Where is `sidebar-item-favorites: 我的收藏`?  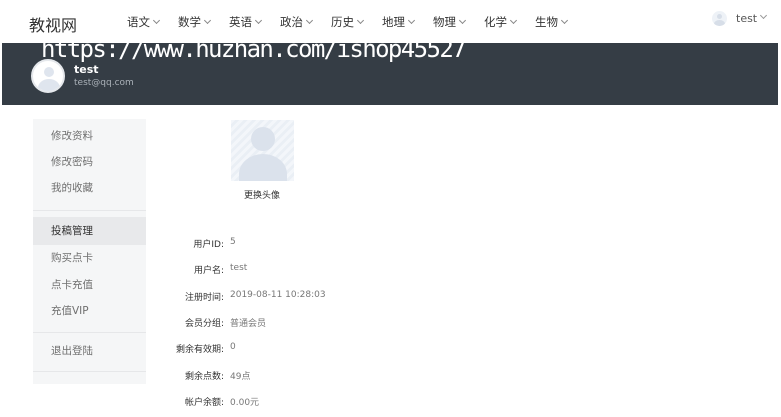 sidebar-item-favorites: 我的收藏 is located at coordinates (89, 188).